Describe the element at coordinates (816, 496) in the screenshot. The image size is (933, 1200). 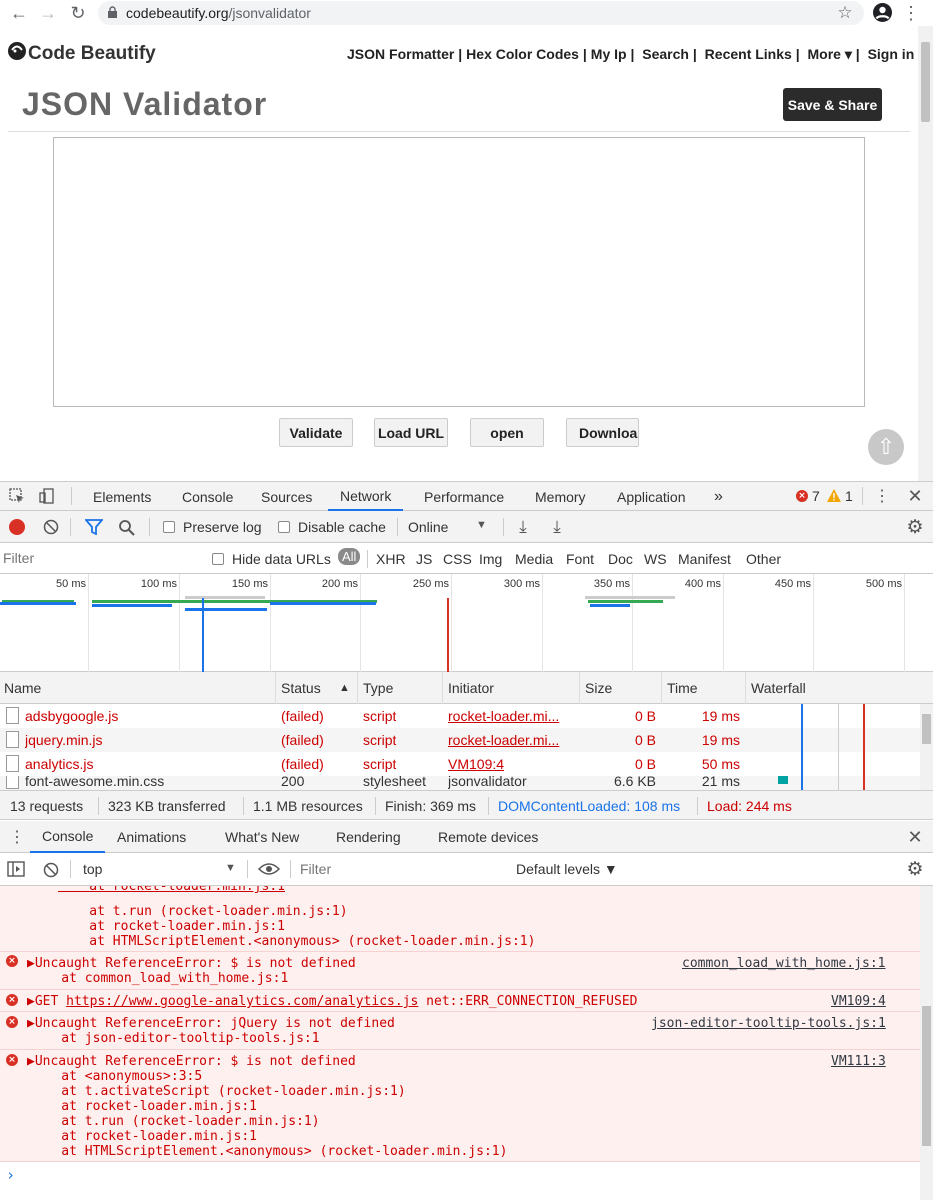
I see `error-count: 7` at that location.